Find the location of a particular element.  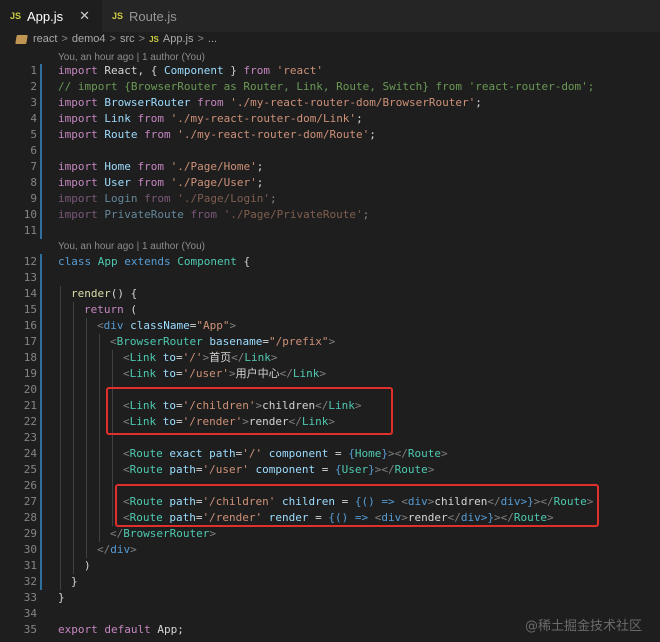

token: App is located at coordinates (108, 261).